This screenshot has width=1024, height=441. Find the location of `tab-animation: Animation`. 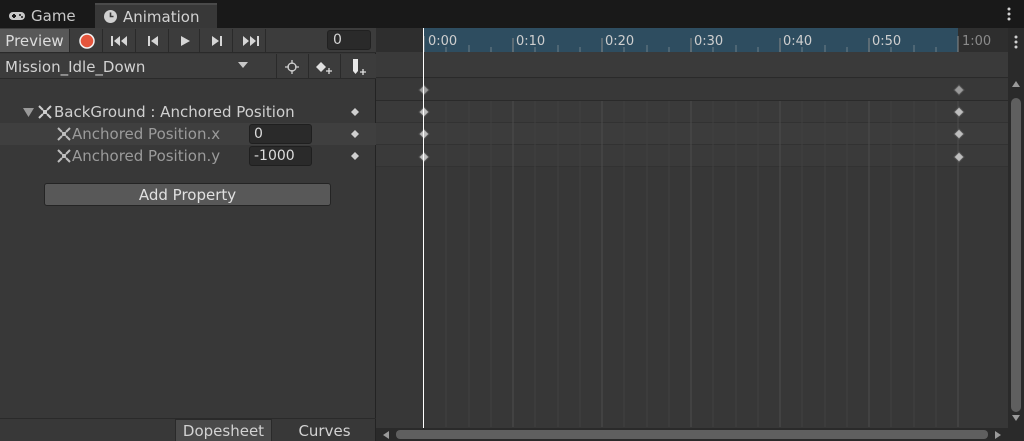

tab-animation: Animation is located at coordinates (156, 15).